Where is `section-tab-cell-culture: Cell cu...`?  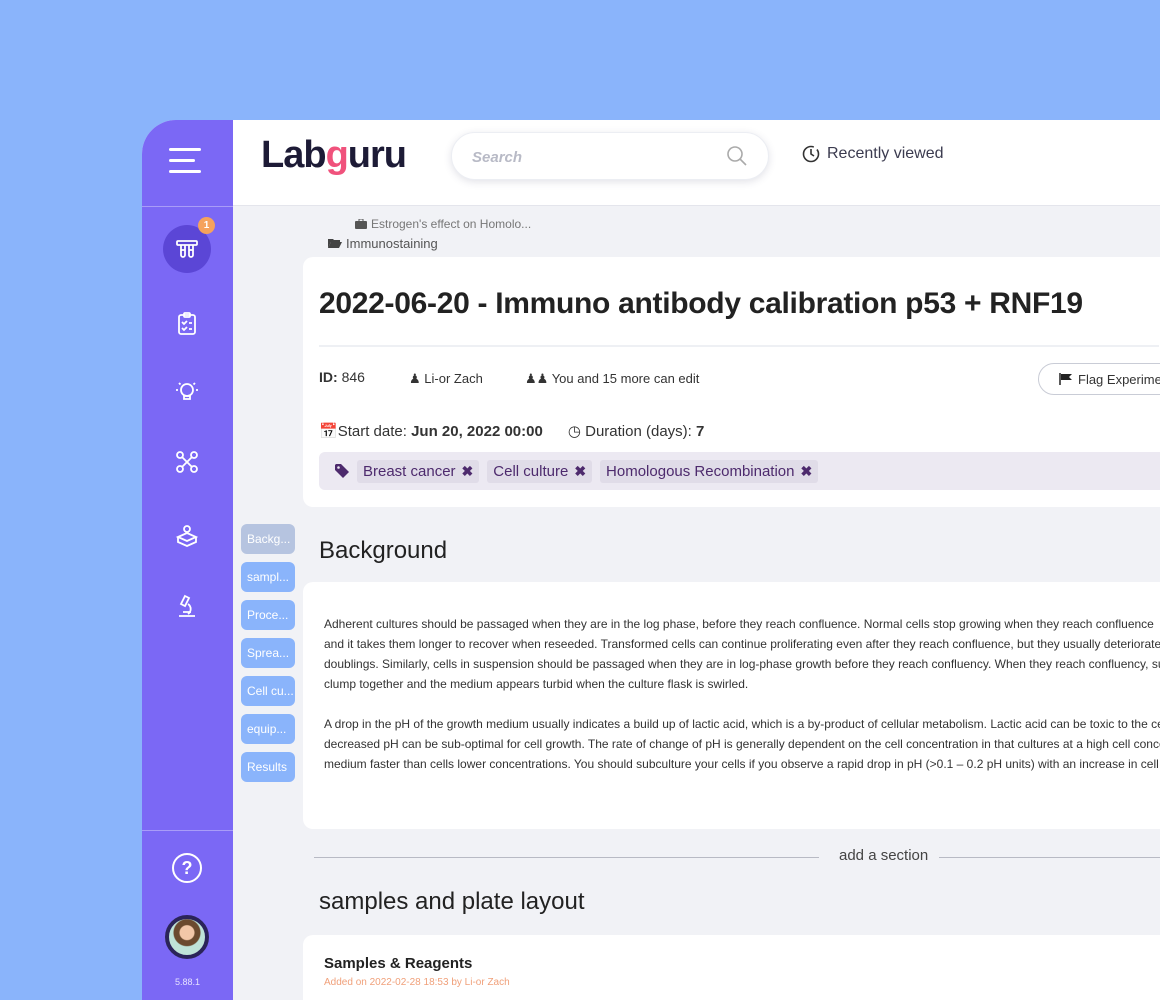 section-tab-cell-culture: Cell cu... is located at coordinates (268, 691).